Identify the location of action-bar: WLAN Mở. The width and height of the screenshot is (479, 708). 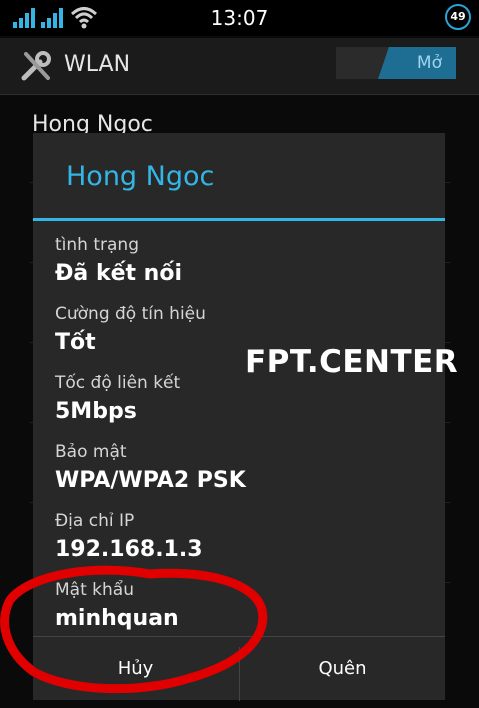
(239, 66).